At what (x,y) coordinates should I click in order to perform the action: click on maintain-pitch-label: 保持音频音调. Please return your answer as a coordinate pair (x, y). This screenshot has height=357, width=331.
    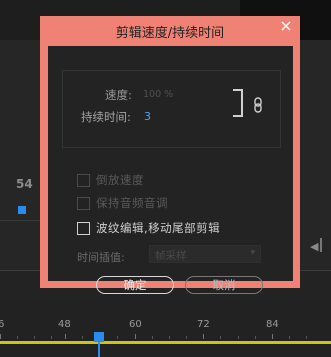
    Looking at the image, I should click on (132, 203).